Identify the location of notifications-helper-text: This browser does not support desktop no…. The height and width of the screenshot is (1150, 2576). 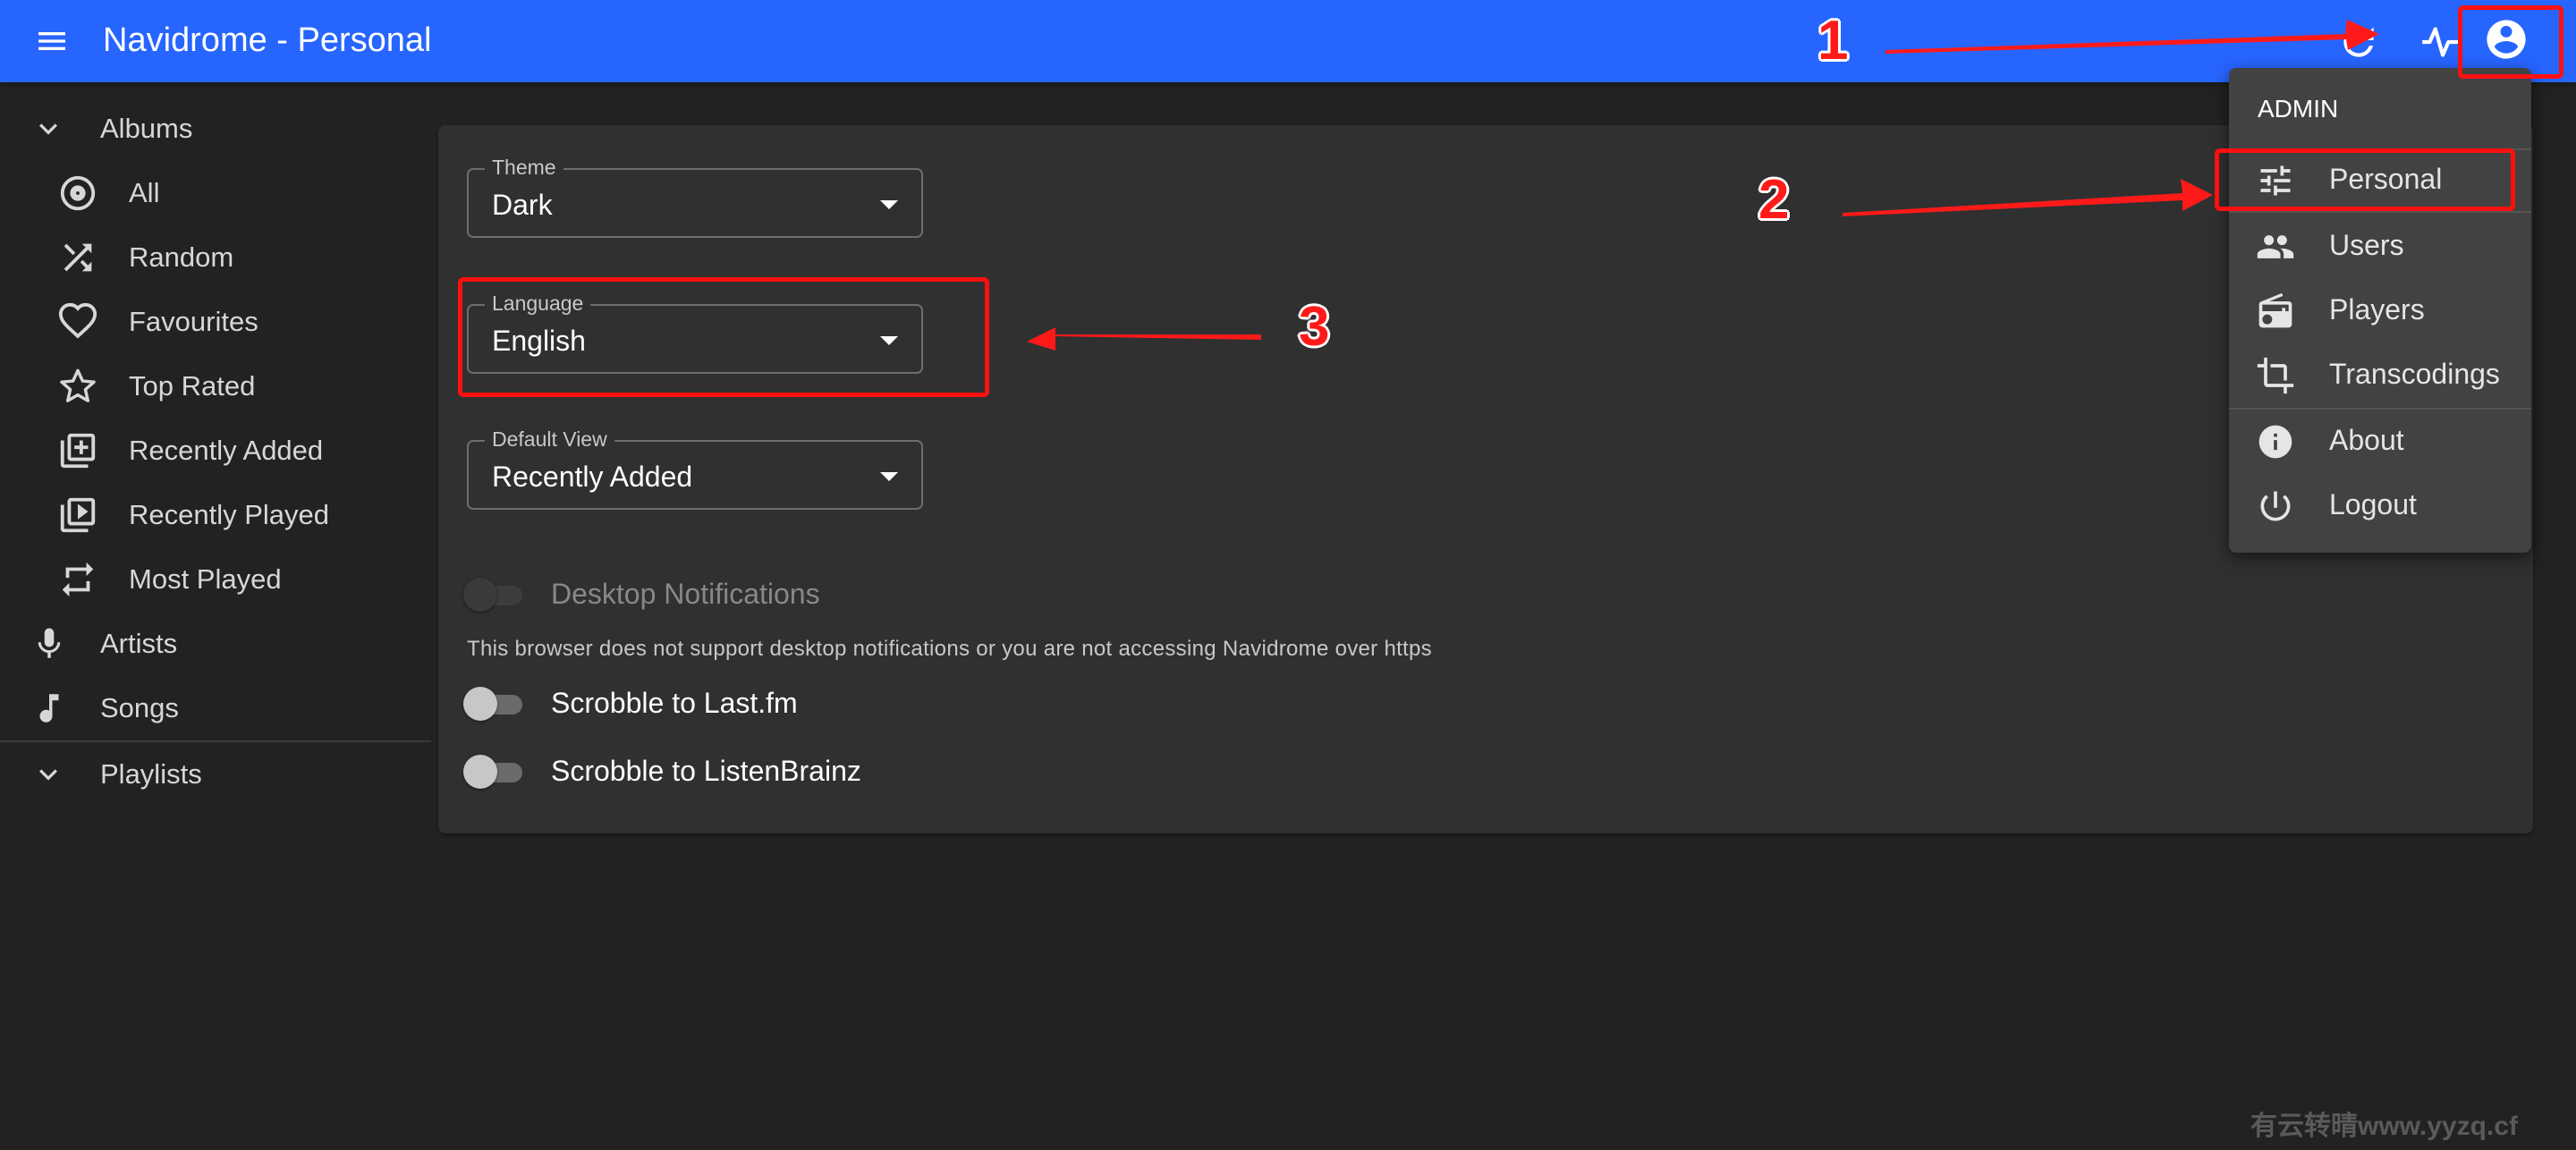
(949, 649).